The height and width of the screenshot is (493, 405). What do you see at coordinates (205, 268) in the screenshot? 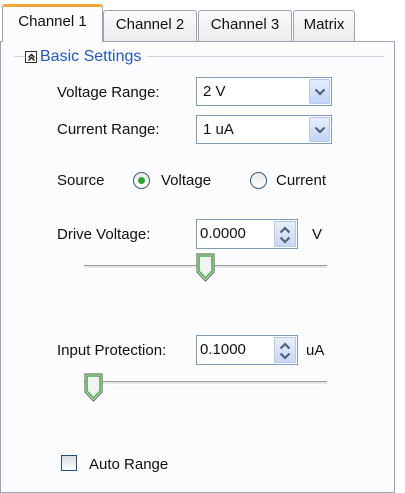
I see `drive-voltage-slider-thumb` at bounding box center [205, 268].